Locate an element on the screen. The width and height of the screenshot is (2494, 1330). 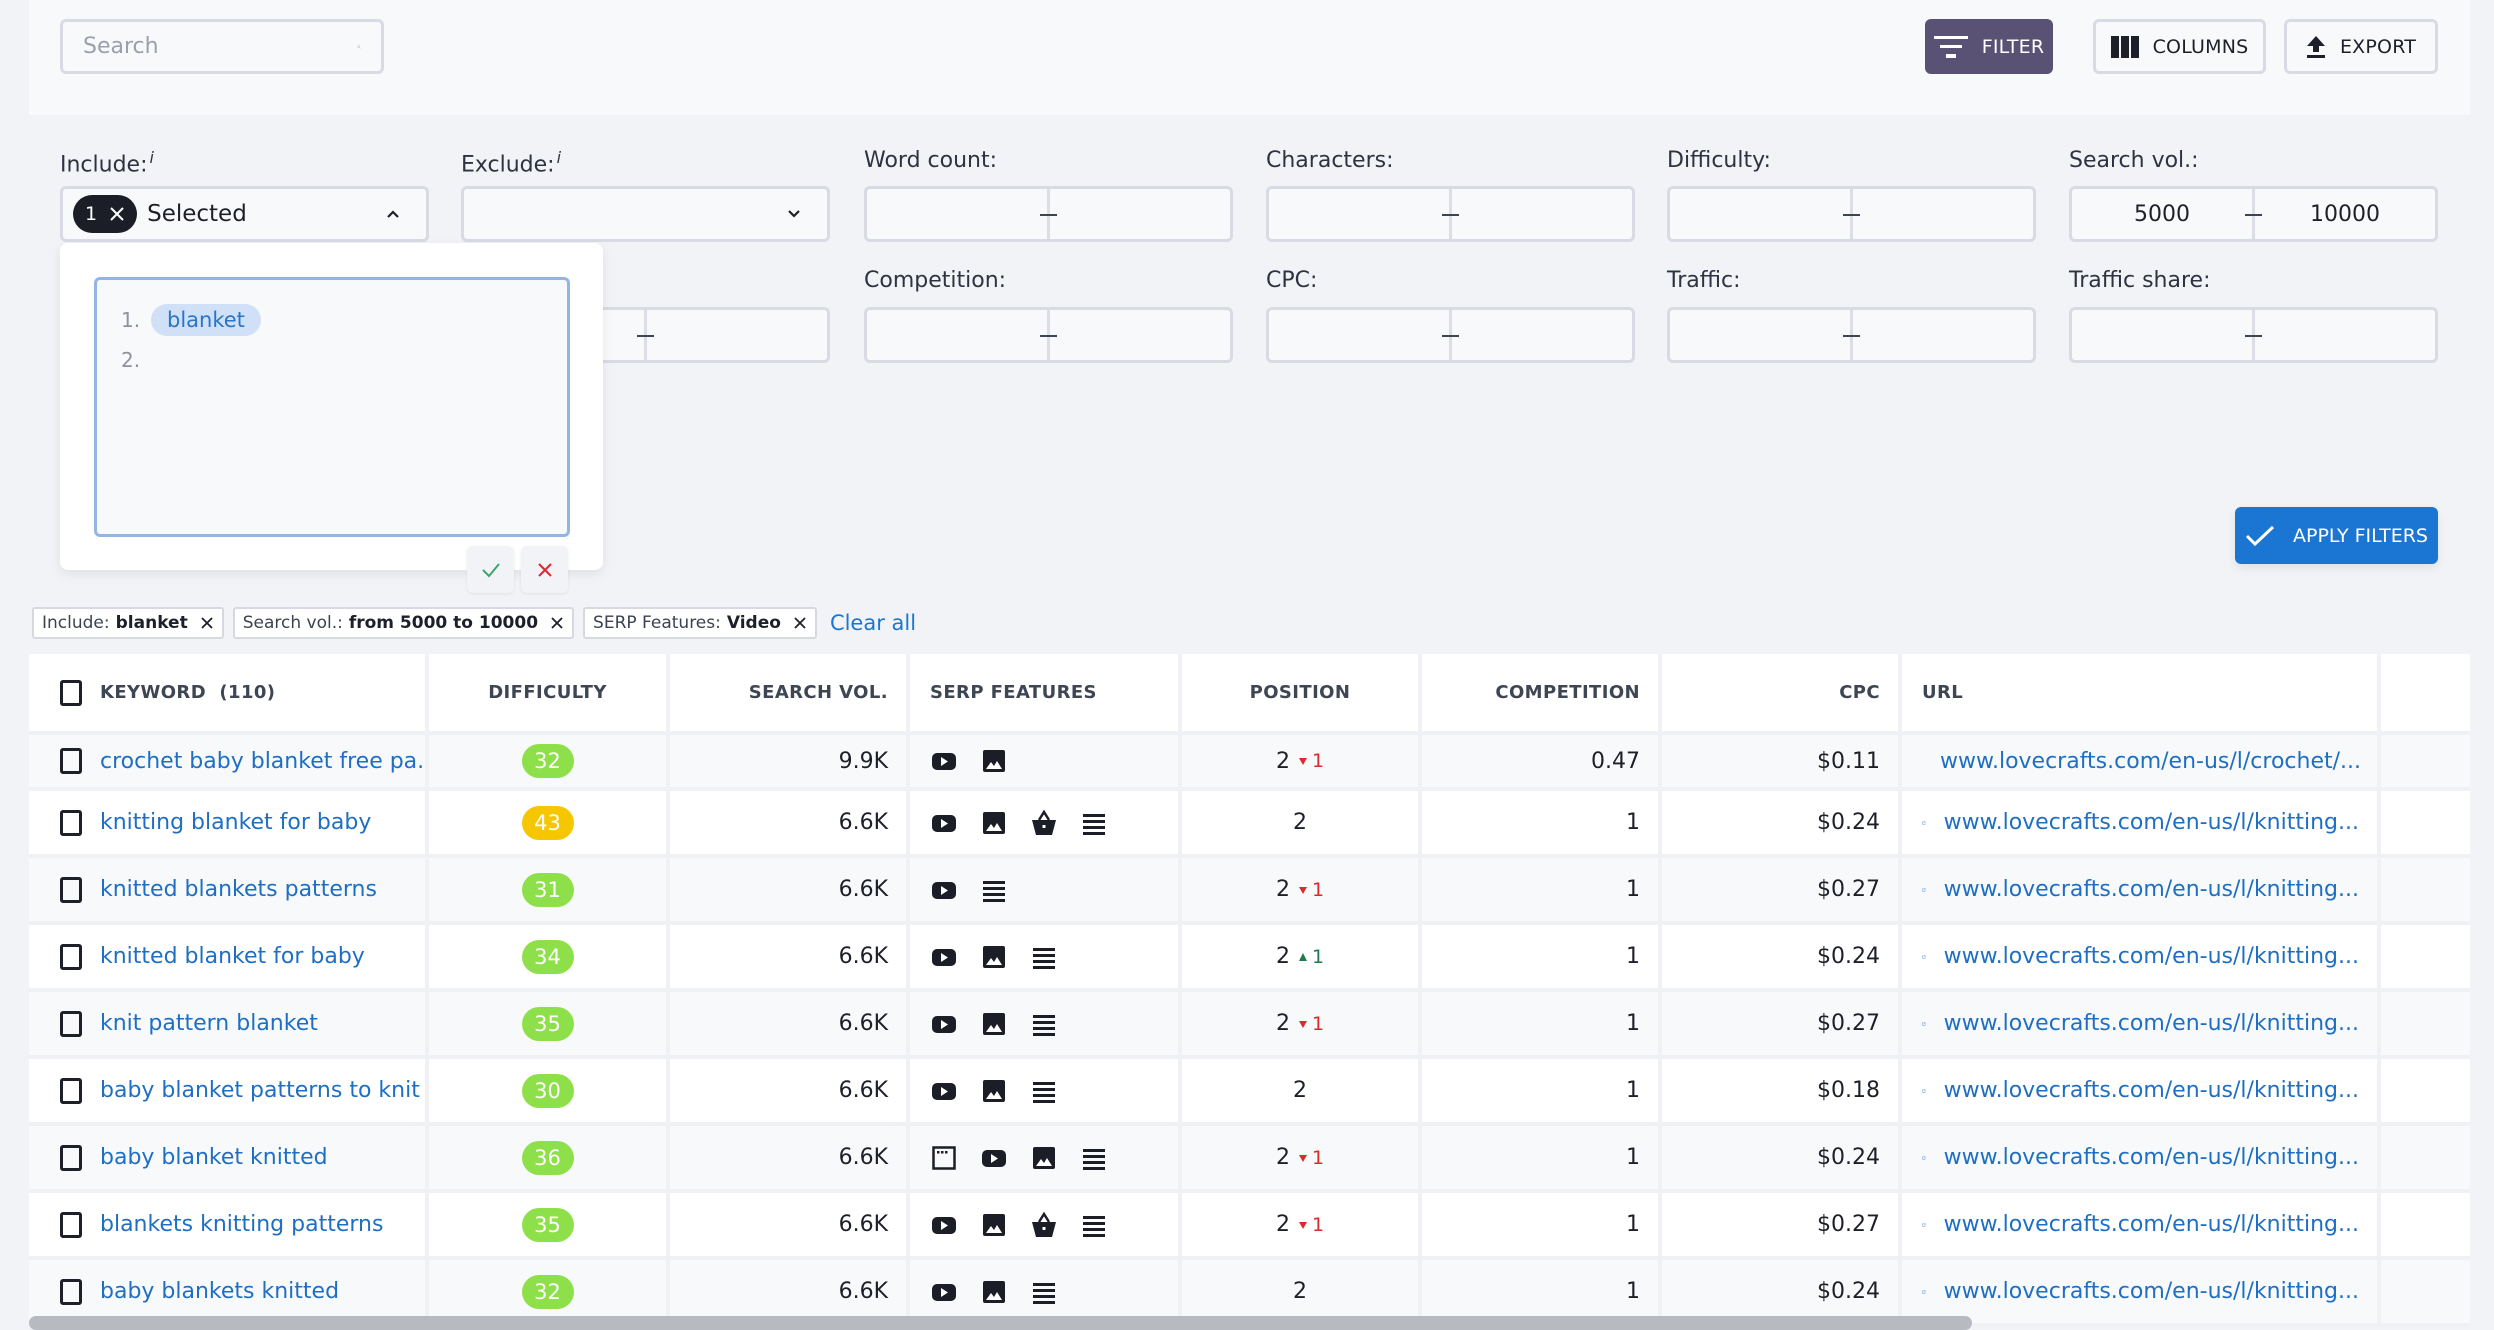
traffic-from is located at coordinates (1760, 335).